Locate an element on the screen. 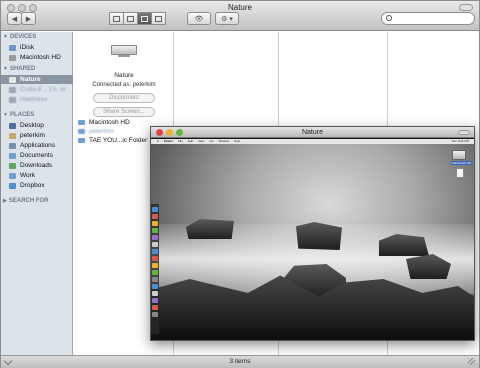 Image resolution: width=480 pixels, height=368 pixels. trash-icon is located at coordinates (155, 314).